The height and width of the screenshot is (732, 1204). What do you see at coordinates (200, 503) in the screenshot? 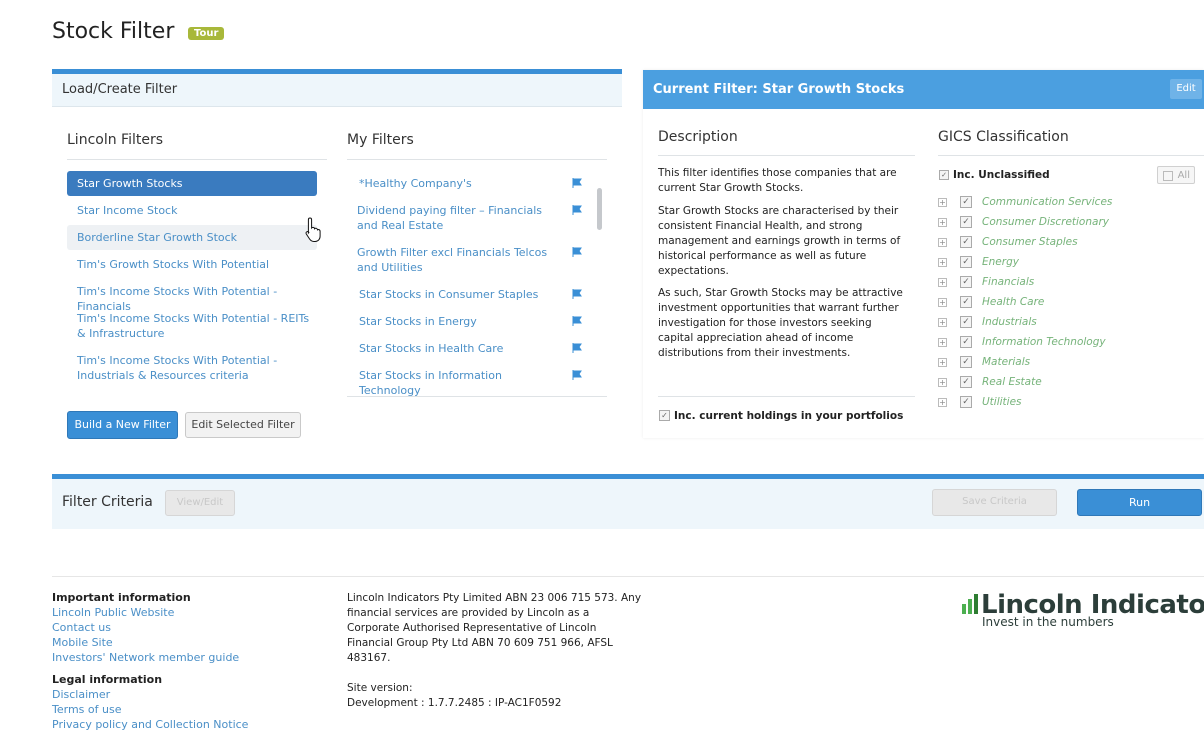
I see `view-edit-button: View/Edit` at bounding box center [200, 503].